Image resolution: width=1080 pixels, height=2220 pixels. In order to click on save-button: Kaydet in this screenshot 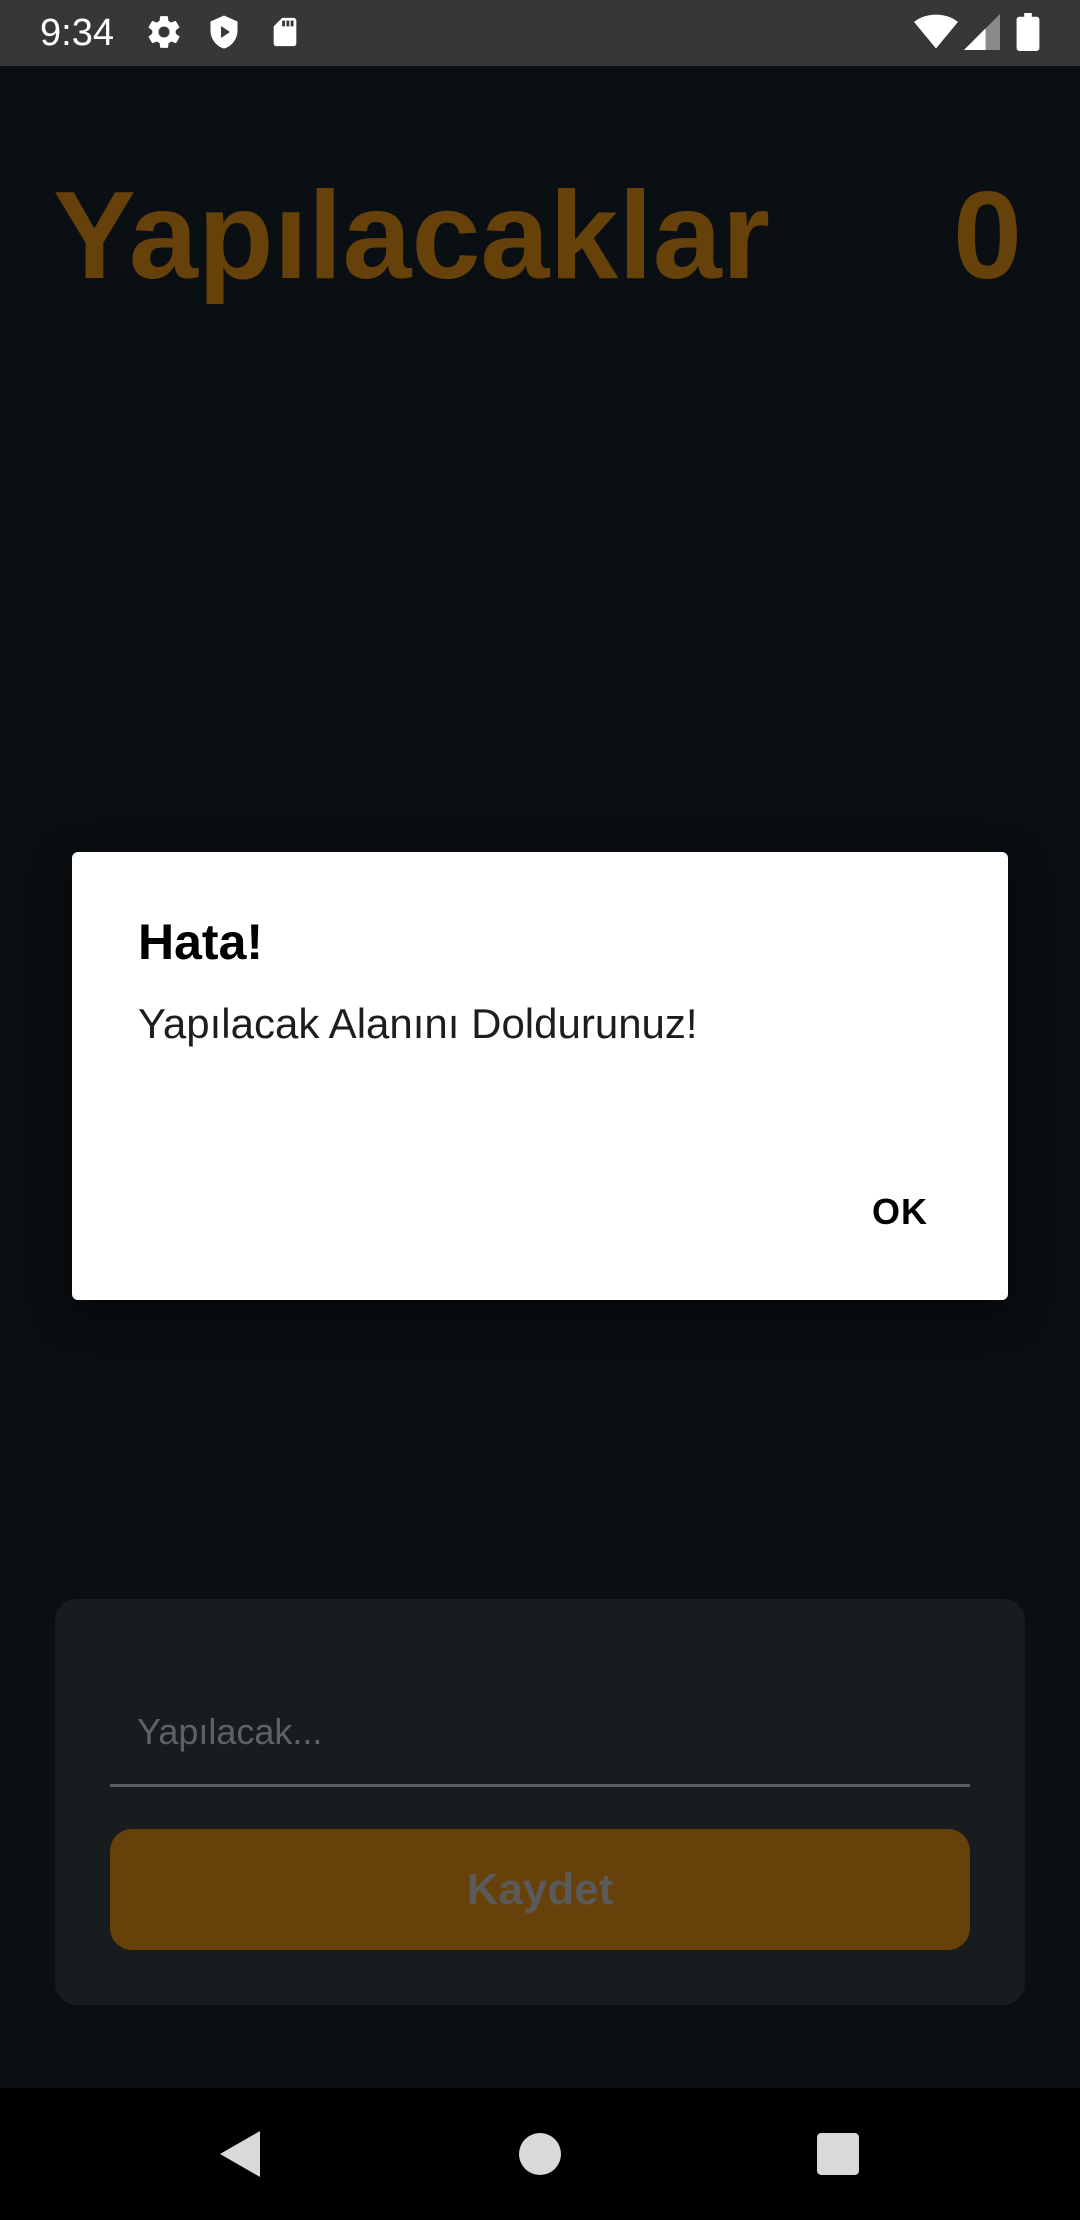, I will do `click(540, 1889)`.